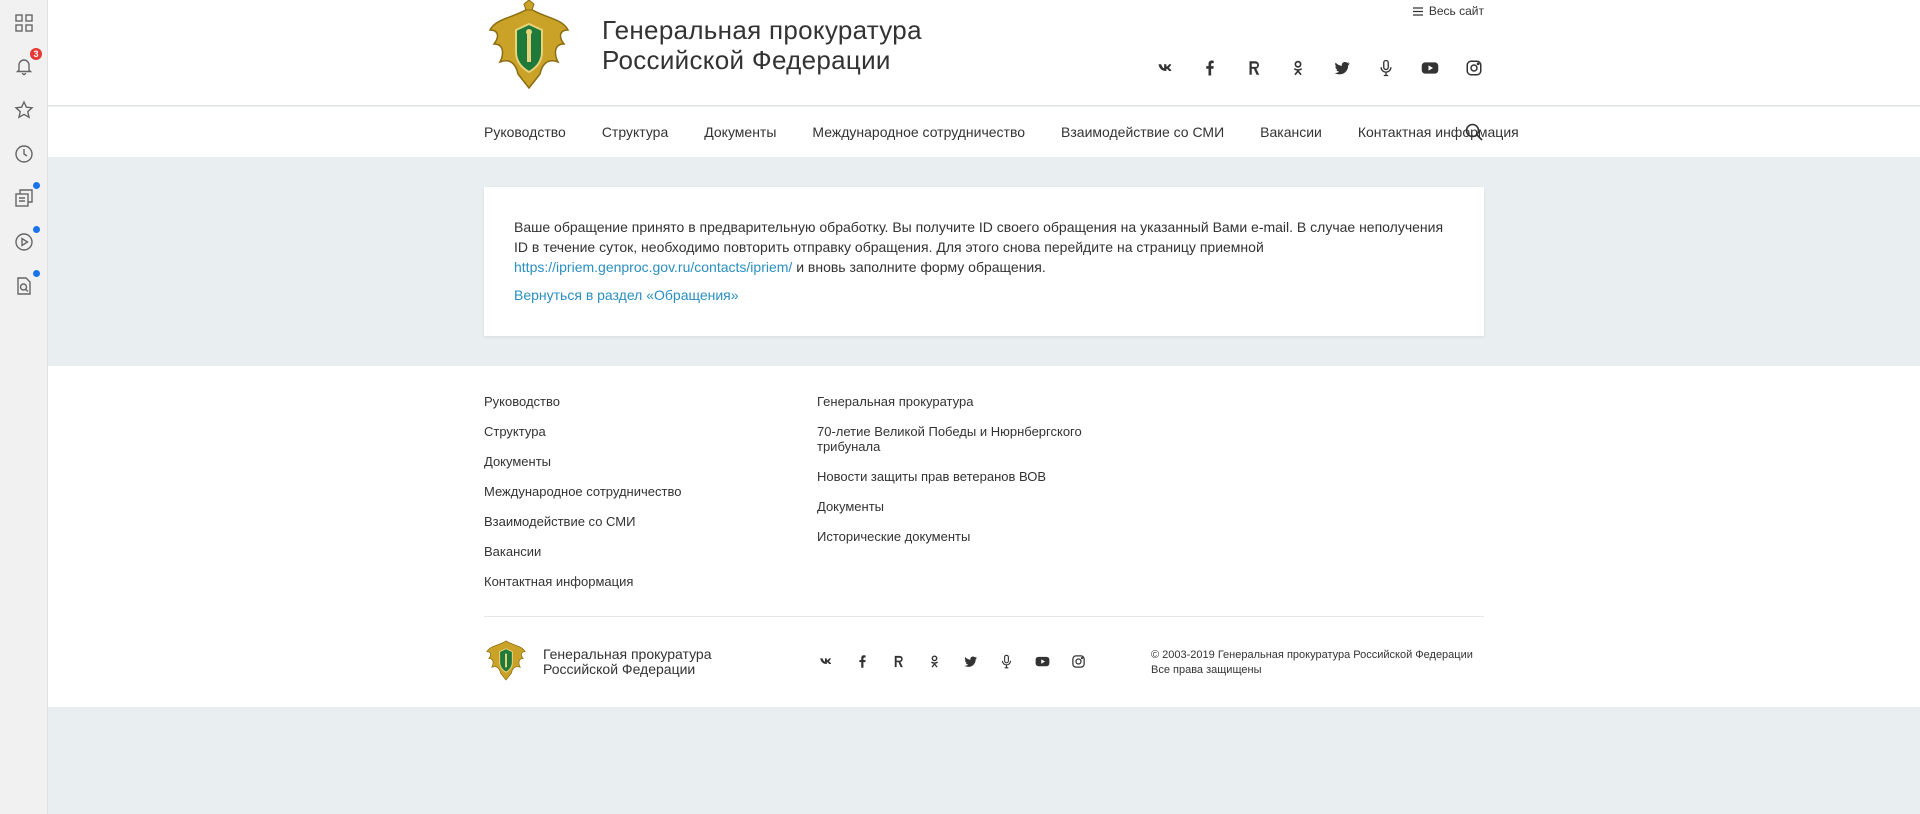  Describe the element at coordinates (746, 60) in the screenshot. I see `site-title-line2: Российской Федерации` at that location.